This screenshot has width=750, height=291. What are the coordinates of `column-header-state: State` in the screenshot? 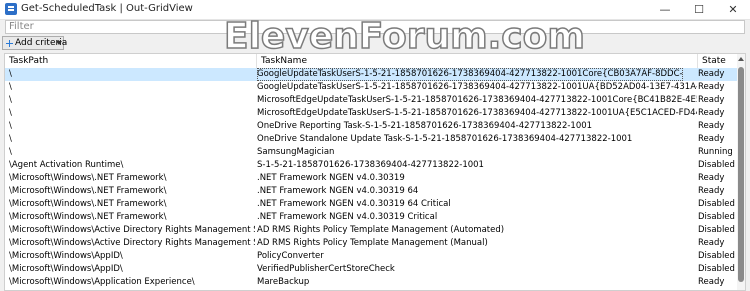 It's located at (717, 61).